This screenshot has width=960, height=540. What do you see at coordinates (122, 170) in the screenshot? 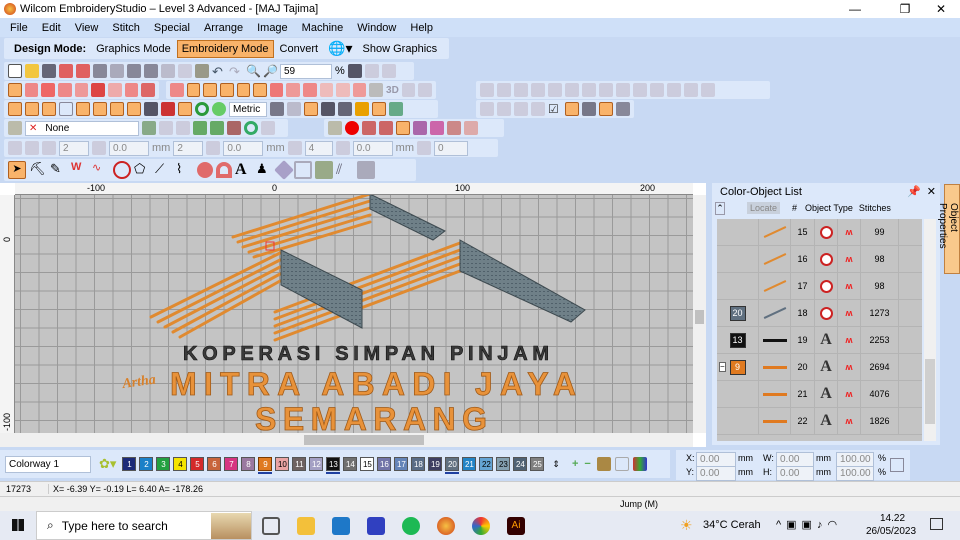
I see `complex-fill-icon` at bounding box center [122, 170].